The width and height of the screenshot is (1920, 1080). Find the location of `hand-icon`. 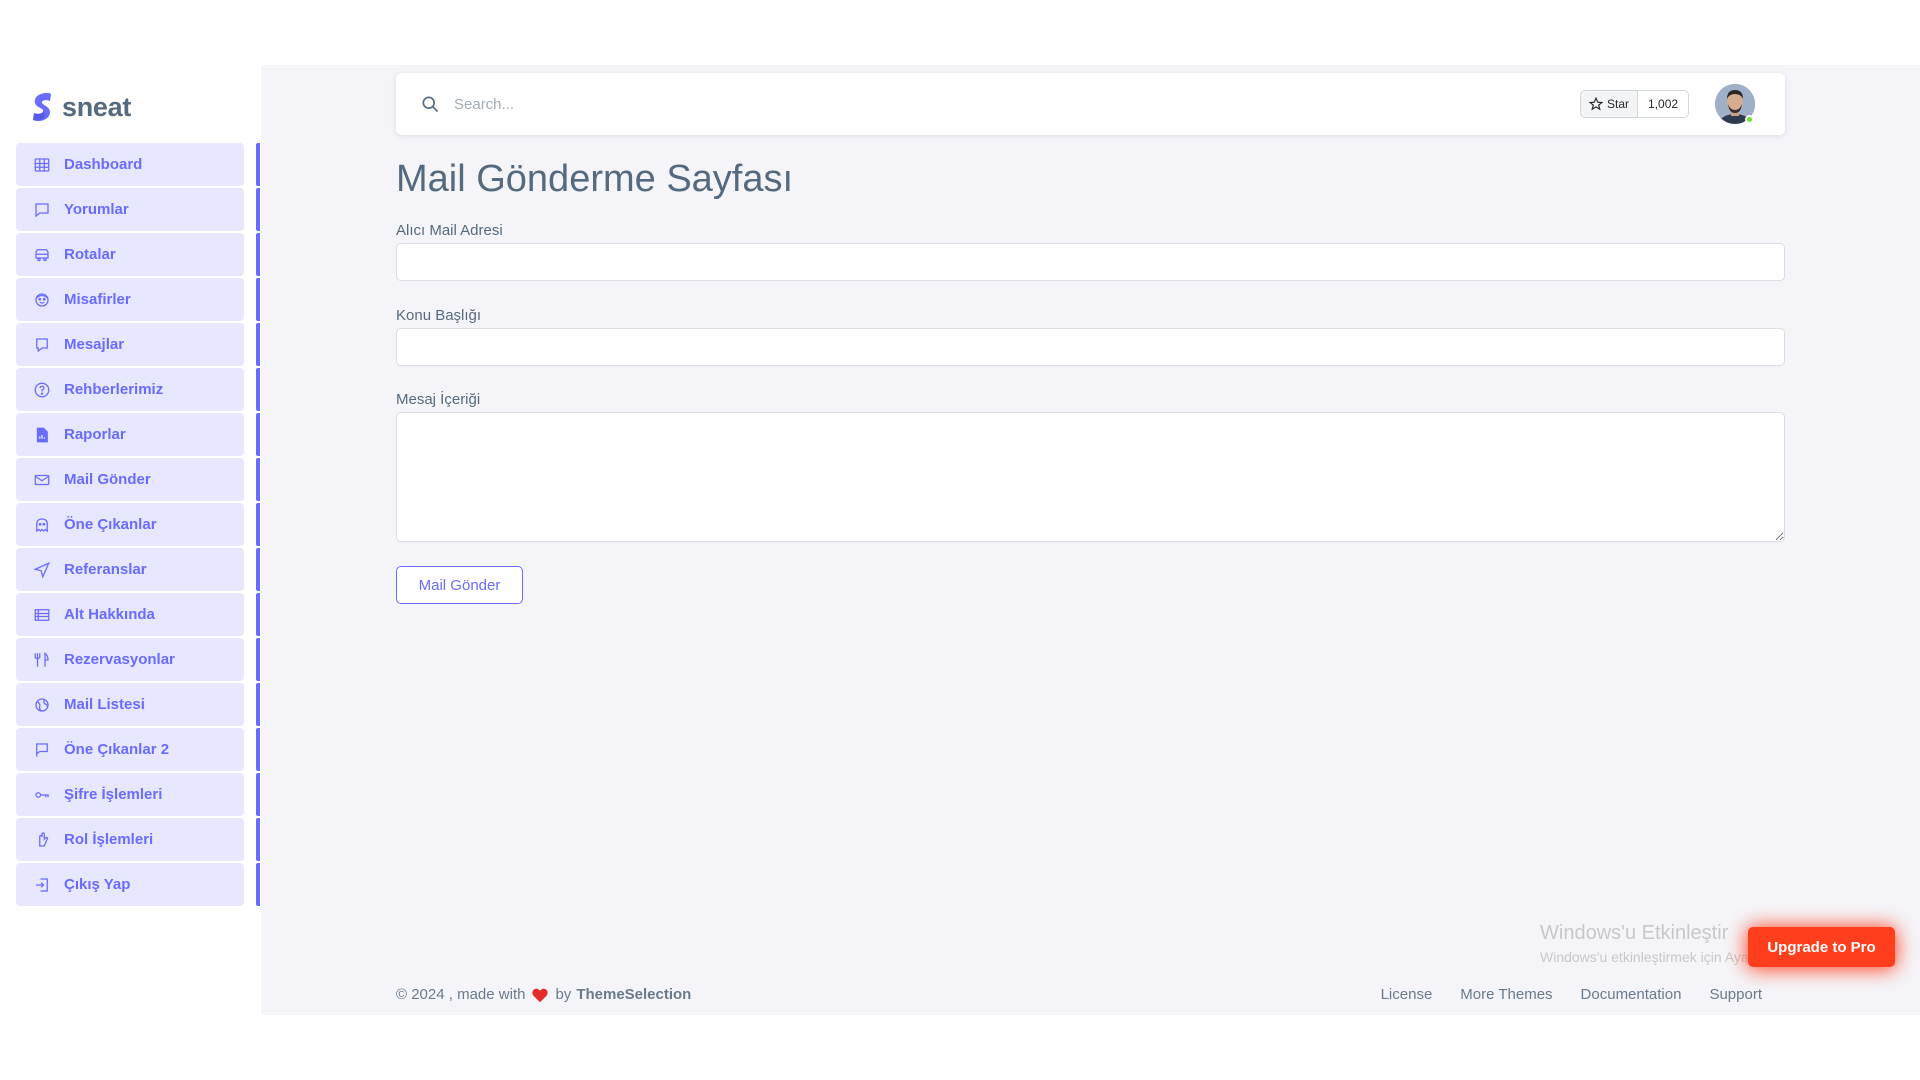

hand-icon is located at coordinates (42, 840).